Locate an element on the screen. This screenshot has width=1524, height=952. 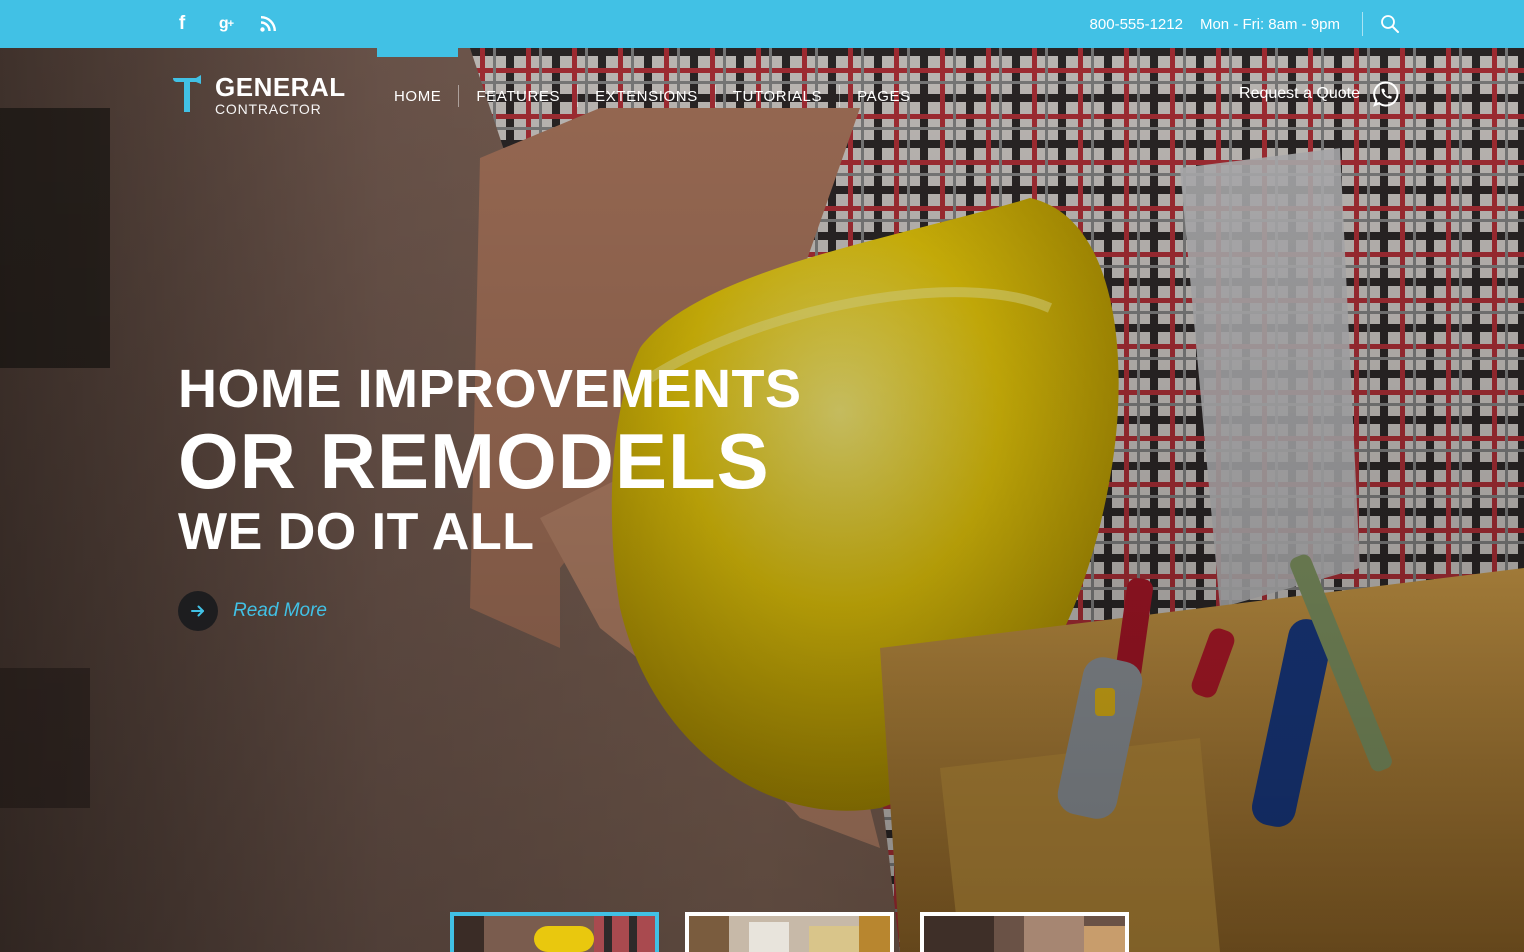
main-navigation: HOME FEATURES EXTENSIONS TUTORIALS PAGES is located at coordinates (652, 96).